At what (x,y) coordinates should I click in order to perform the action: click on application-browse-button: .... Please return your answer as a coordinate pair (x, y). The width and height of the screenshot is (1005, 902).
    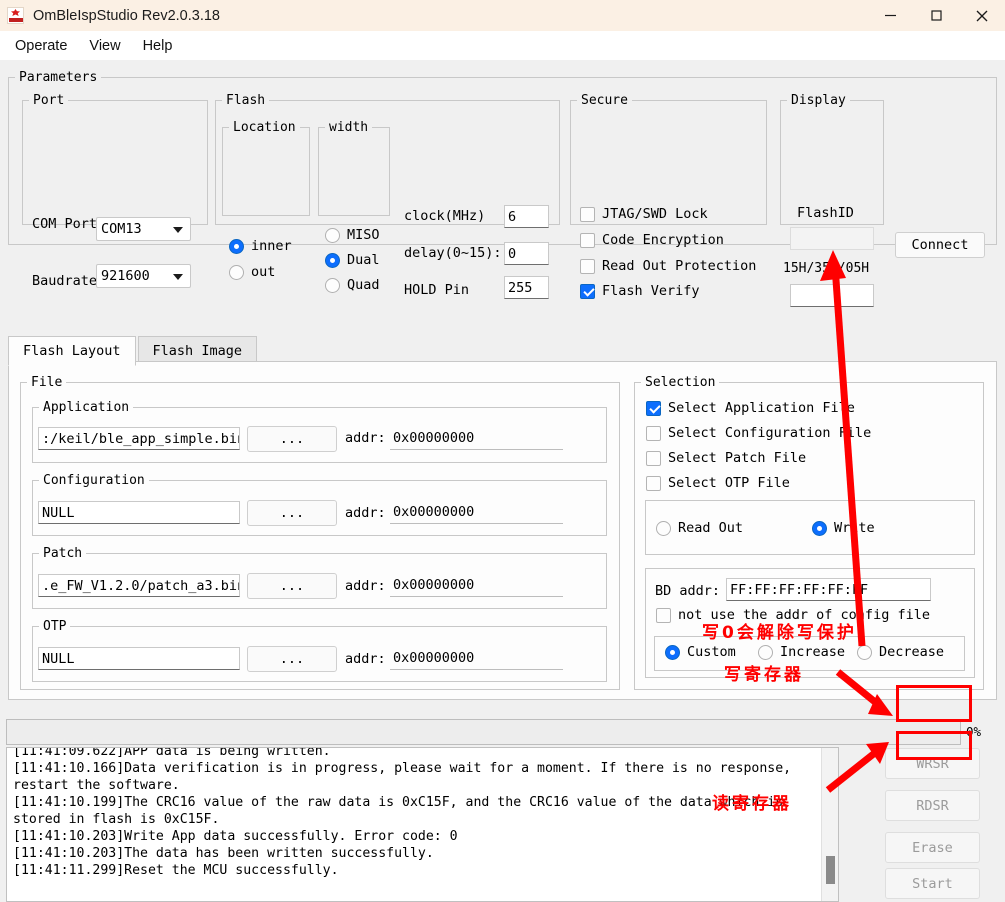
    Looking at the image, I should click on (292, 439).